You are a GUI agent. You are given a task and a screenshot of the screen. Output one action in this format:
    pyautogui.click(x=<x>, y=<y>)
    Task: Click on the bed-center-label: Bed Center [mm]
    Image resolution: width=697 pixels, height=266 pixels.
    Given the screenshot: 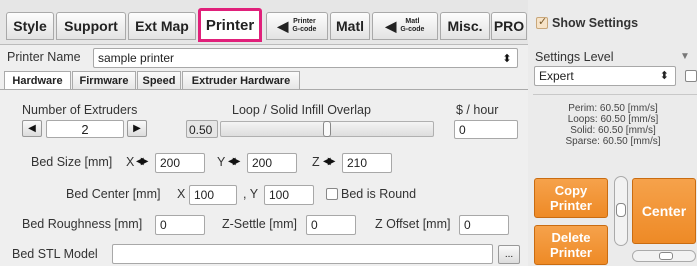 What is the action you would take?
    pyautogui.click(x=113, y=194)
    